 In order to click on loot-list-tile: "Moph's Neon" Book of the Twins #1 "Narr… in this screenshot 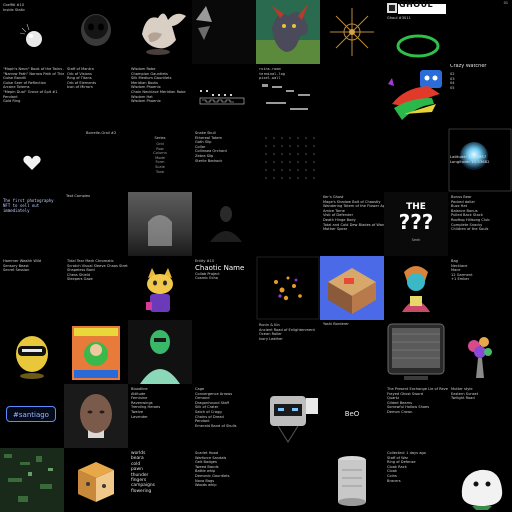, I will do `click(32, 96)`.